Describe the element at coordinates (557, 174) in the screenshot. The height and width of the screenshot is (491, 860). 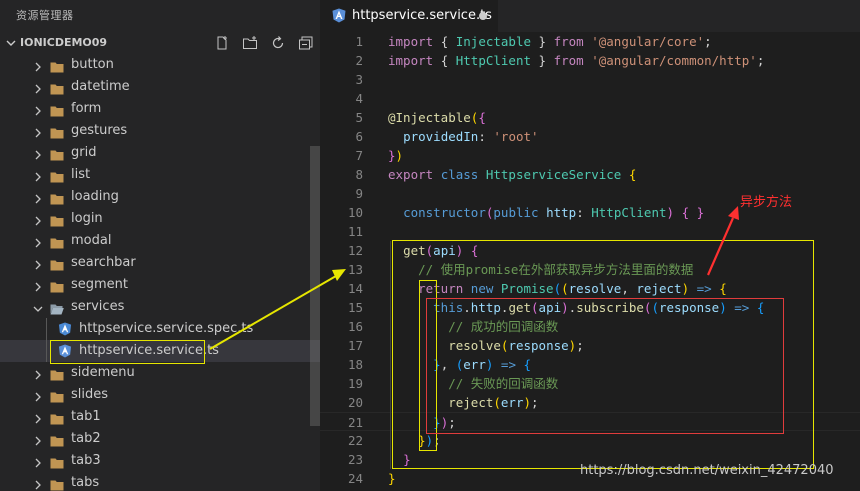
I see `code-token: HttpserviceService` at that location.